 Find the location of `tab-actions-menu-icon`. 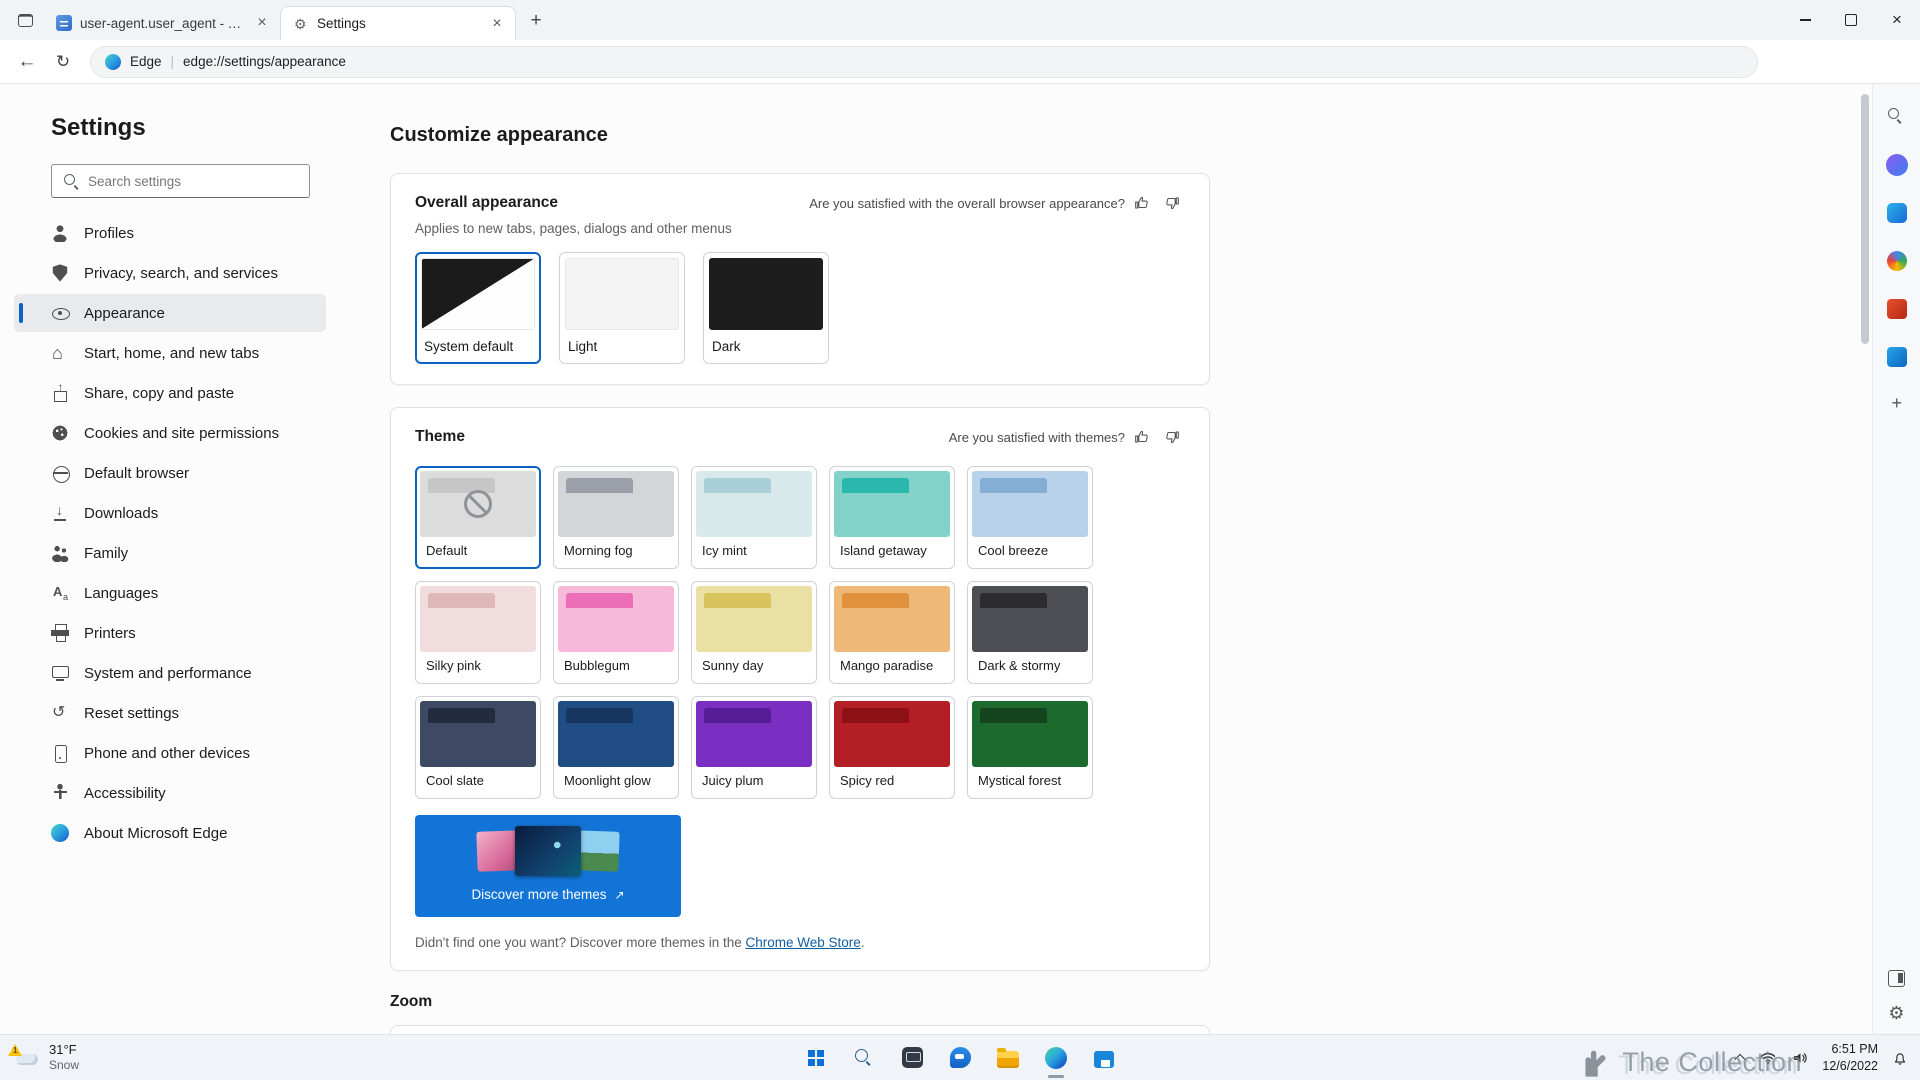

tab-actions-menu-icon is located at coordinates (25, 20).